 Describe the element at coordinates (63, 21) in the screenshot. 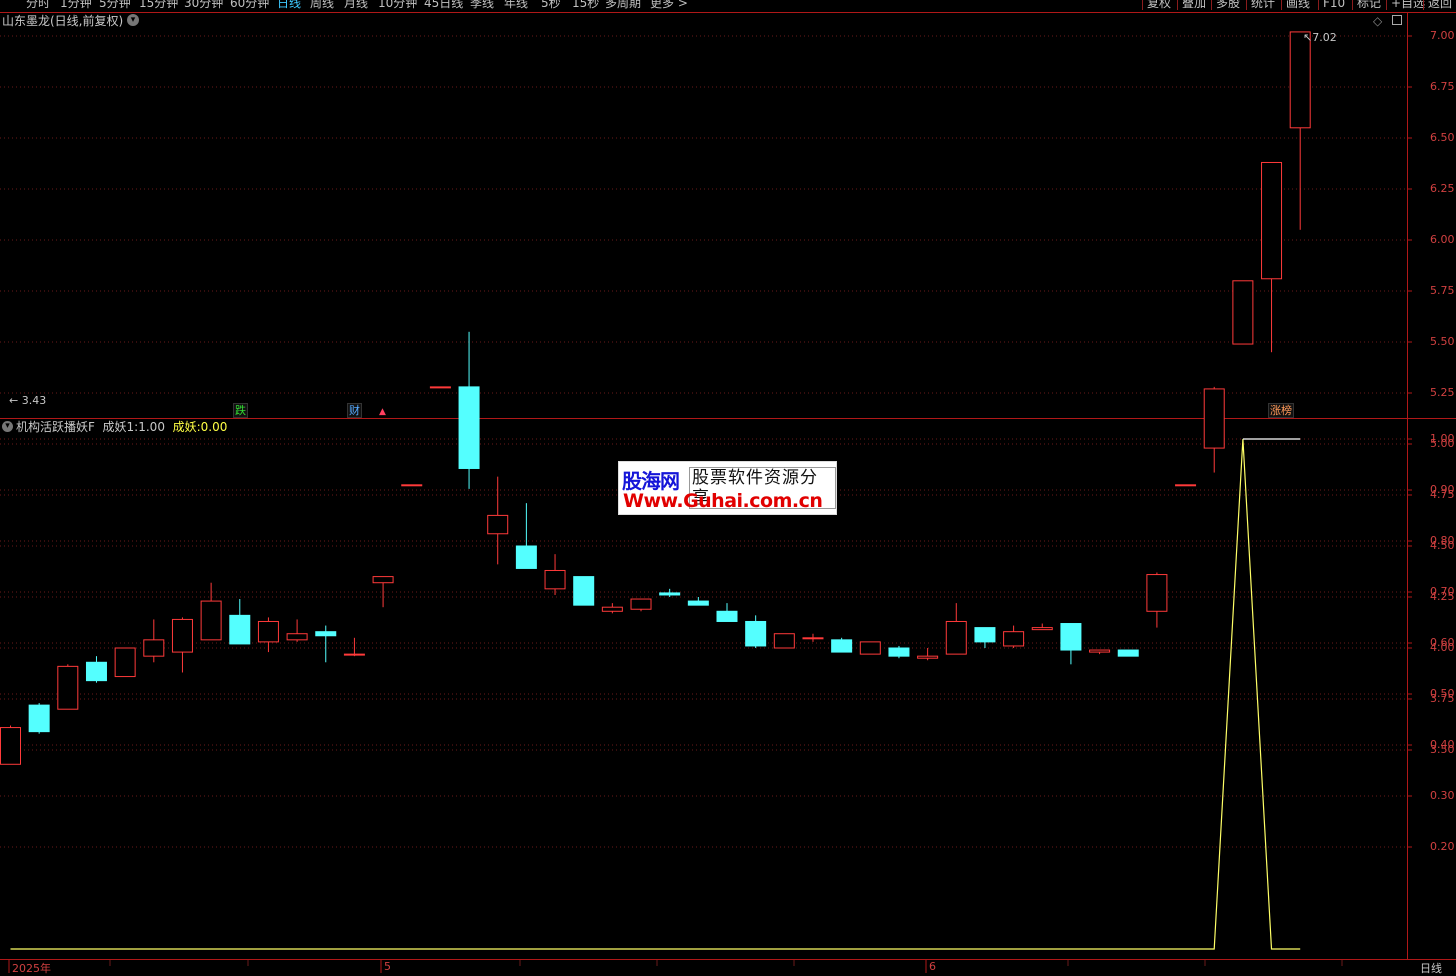

I see `stock-title: 山东墨龙(日线,前复权)` at that location.